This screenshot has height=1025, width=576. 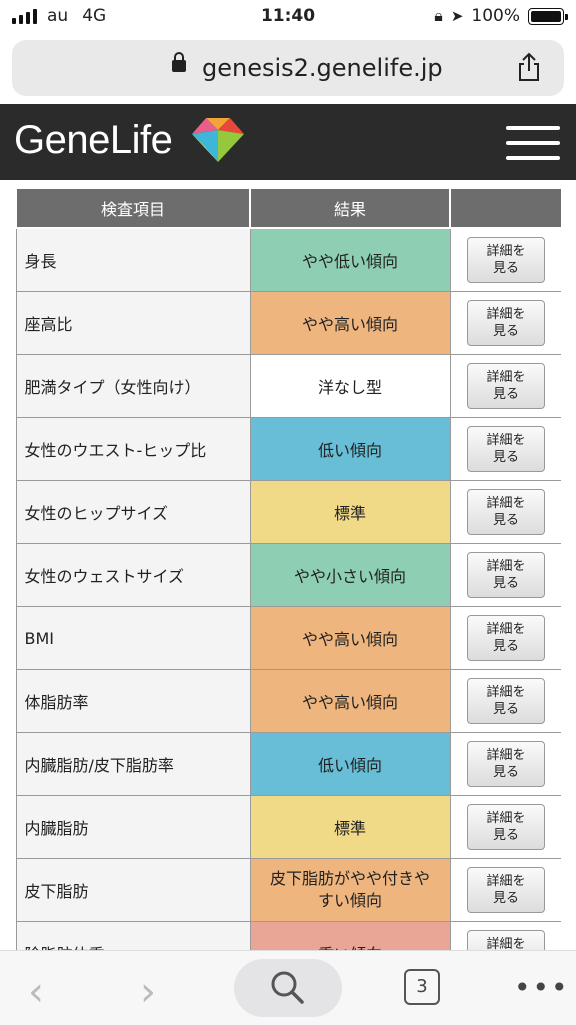 I want to click on lock-icon, so click(x=179, y=62).